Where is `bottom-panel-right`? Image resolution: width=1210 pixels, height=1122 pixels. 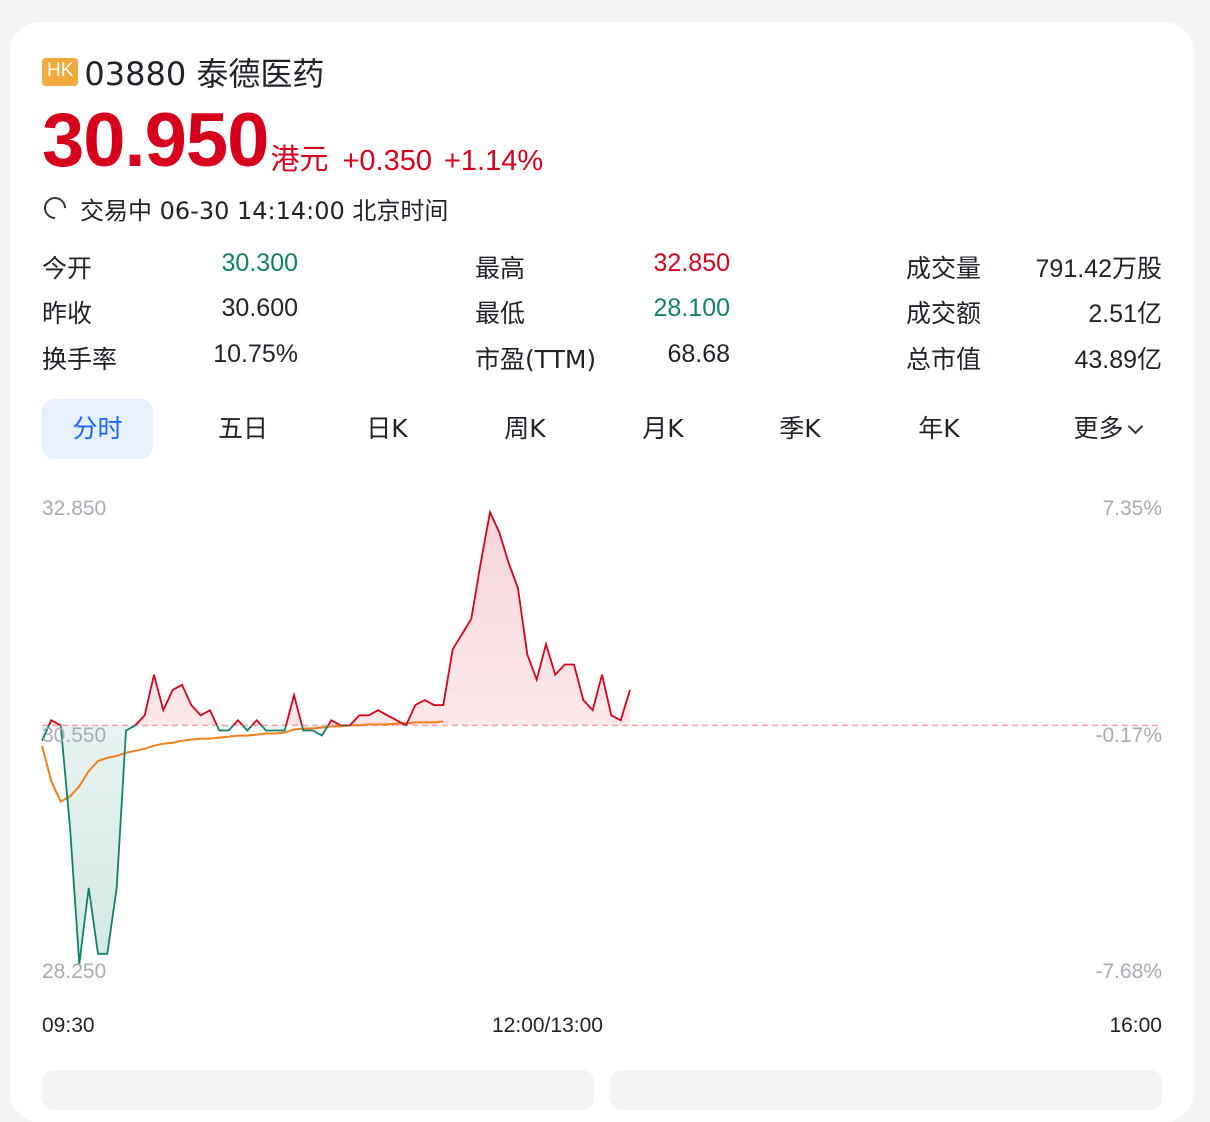 bottom-panel-right is located at coordinates (886, 1090).